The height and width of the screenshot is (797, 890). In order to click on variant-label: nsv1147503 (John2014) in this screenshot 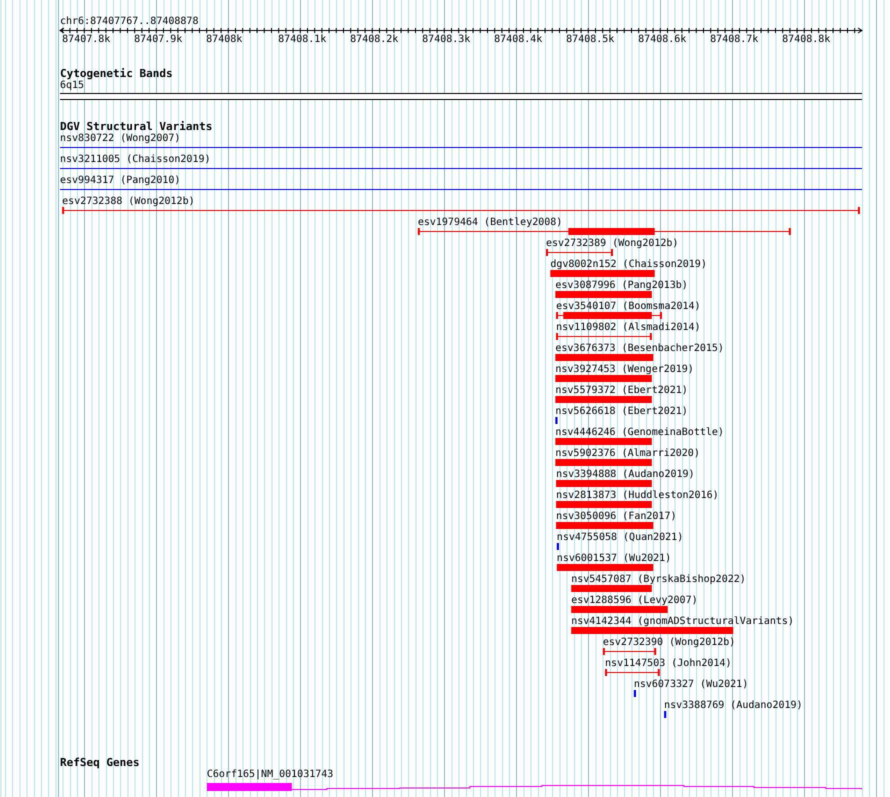, I will do `click(668, 664)`.